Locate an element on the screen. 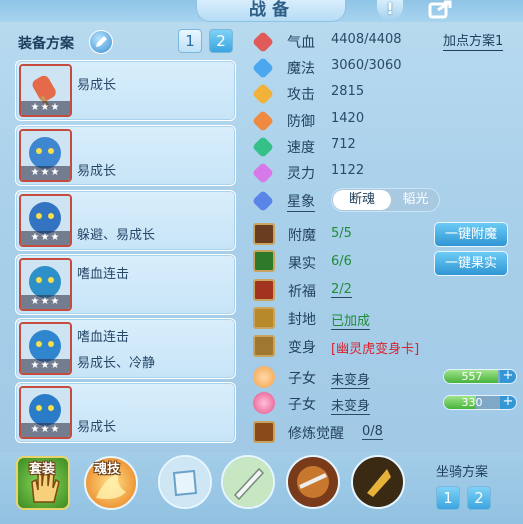  qifu-label: 祈福 is located at coordinates (302, 292).